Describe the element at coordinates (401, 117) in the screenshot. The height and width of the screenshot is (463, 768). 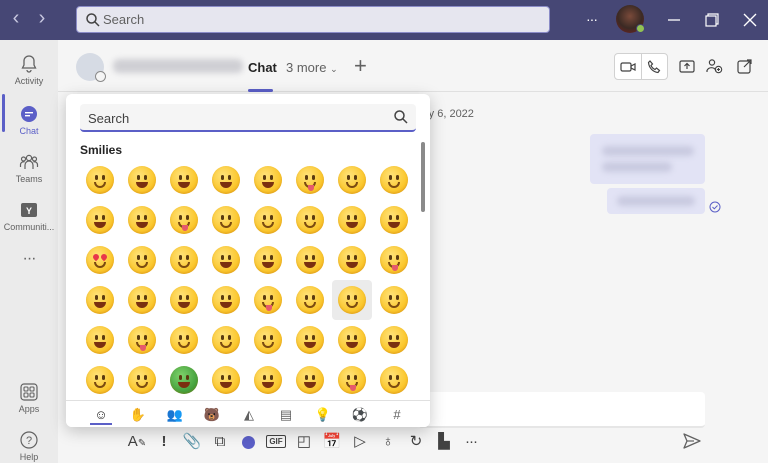
I see `search-icon` at that location.